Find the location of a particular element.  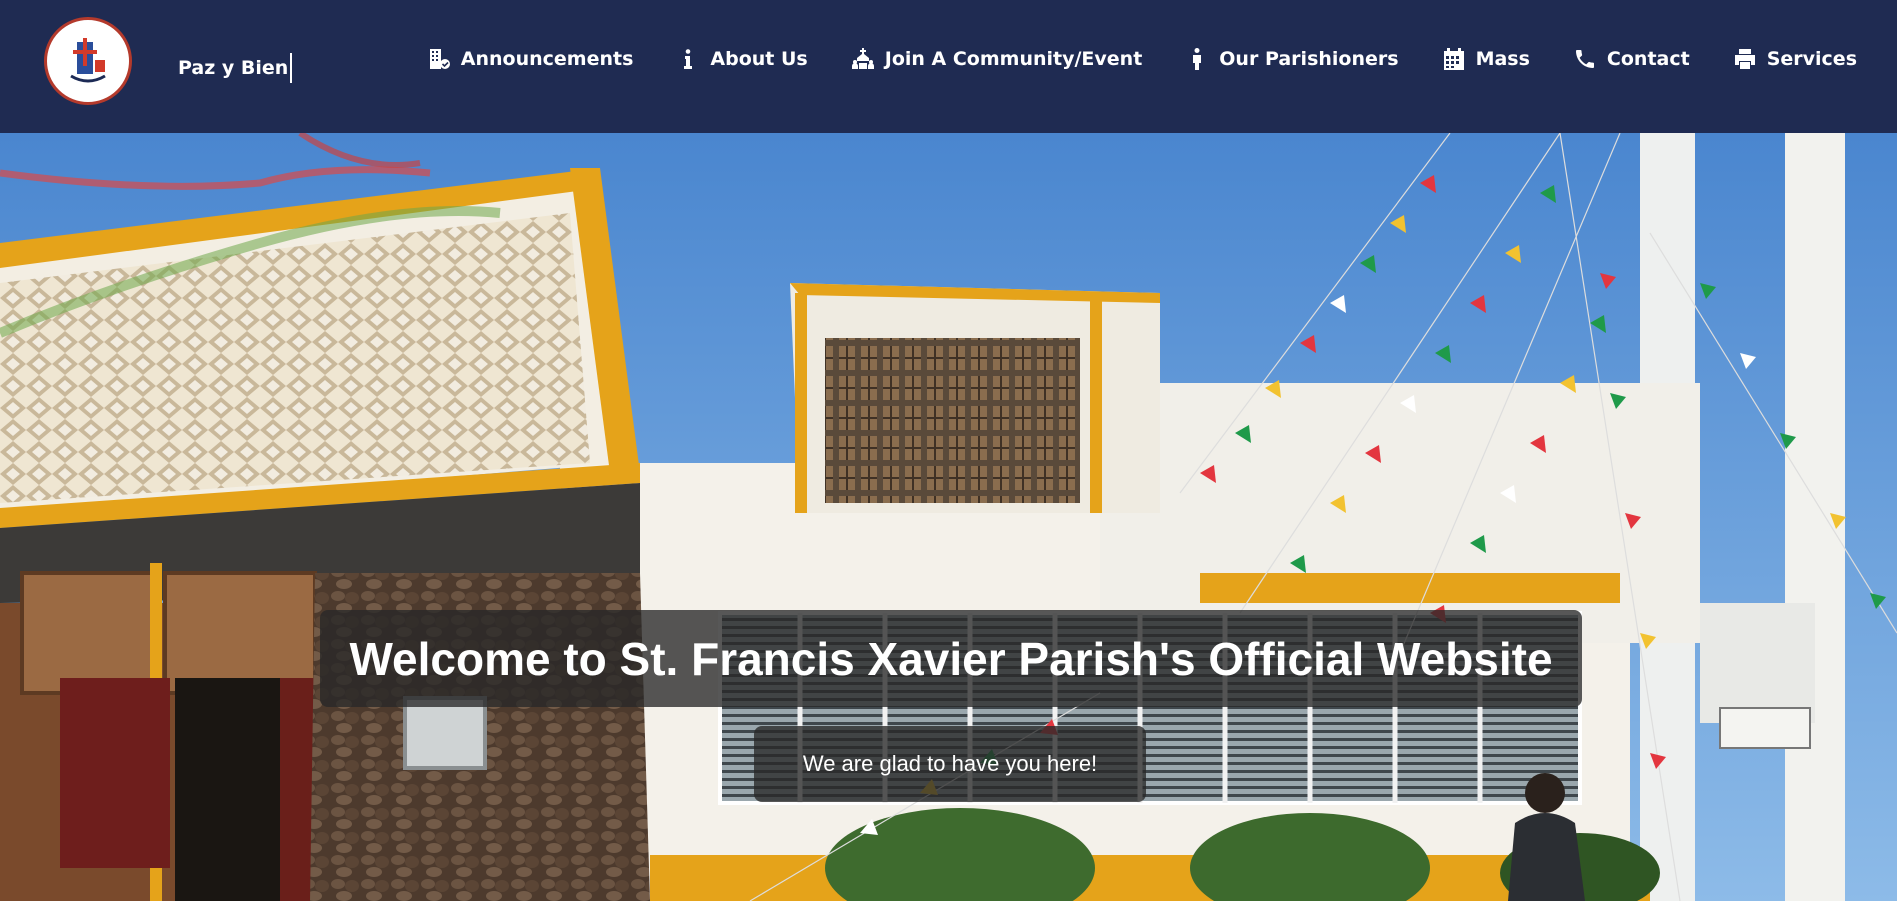

building-check-icon is located at coordinates (439, 59).